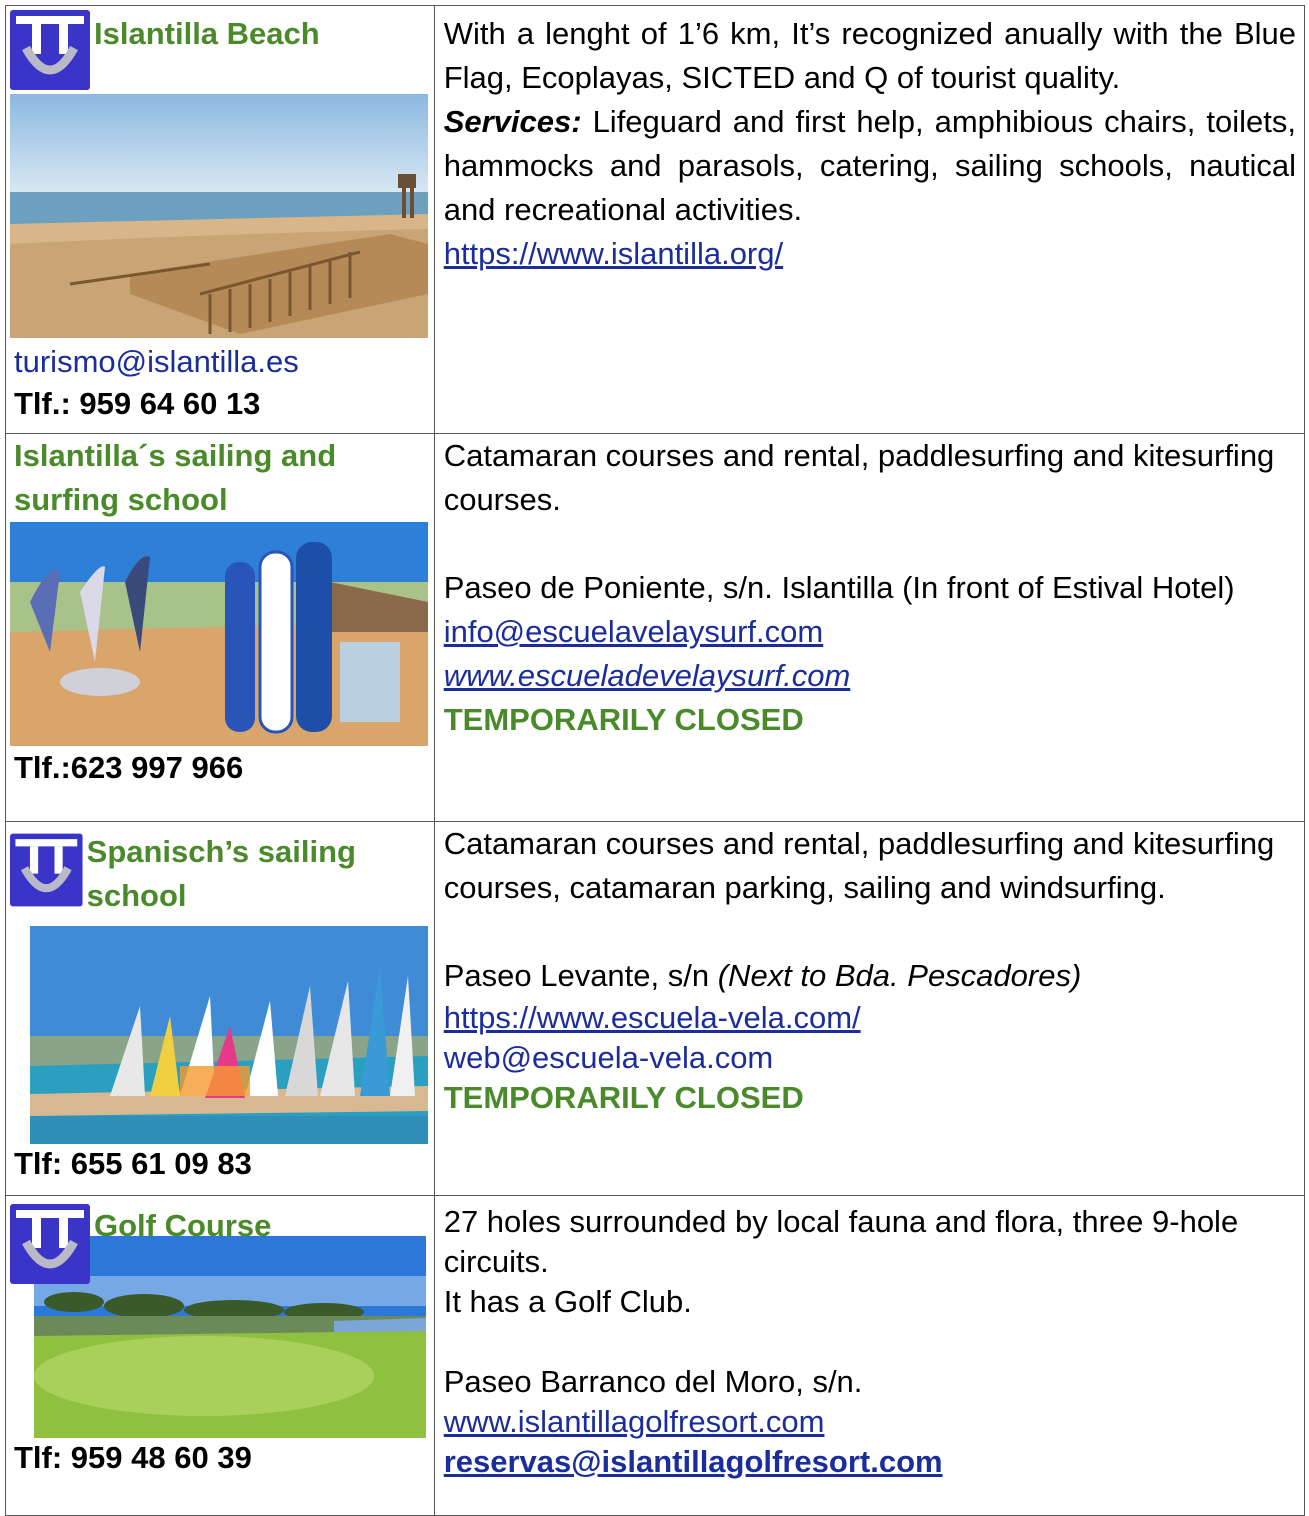 The image size is (1309, 1516). I want to click on surf-school-photo, so click(219, 634).